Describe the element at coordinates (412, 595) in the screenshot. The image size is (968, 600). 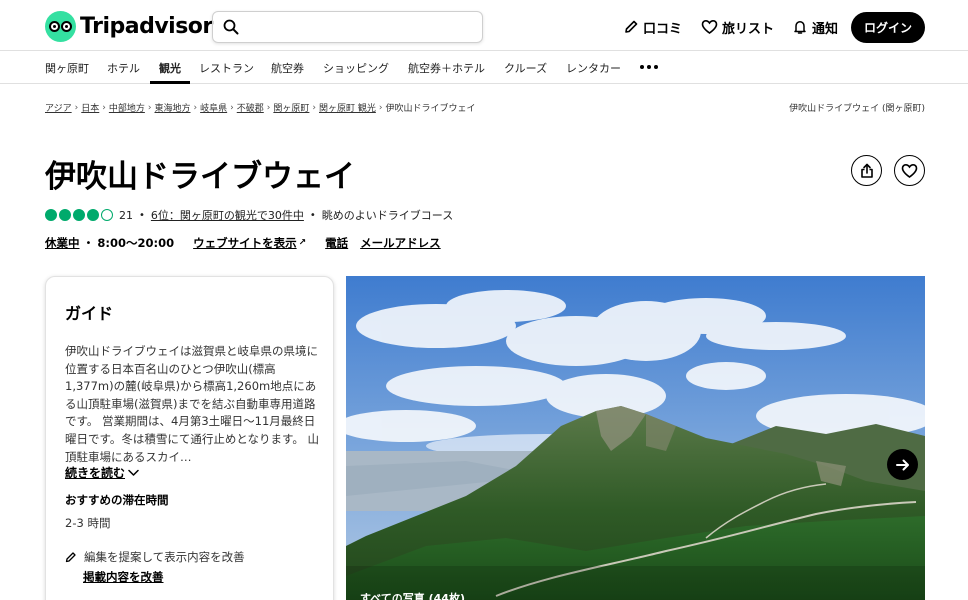
I see `all-photos-link: すべての写真 (44枚)` at that location.